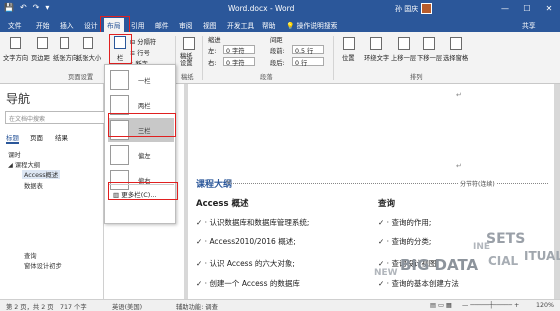 The height and width of the screenshot is (311, 560). I want to click on highlight-three-columns, so click(142, 125).